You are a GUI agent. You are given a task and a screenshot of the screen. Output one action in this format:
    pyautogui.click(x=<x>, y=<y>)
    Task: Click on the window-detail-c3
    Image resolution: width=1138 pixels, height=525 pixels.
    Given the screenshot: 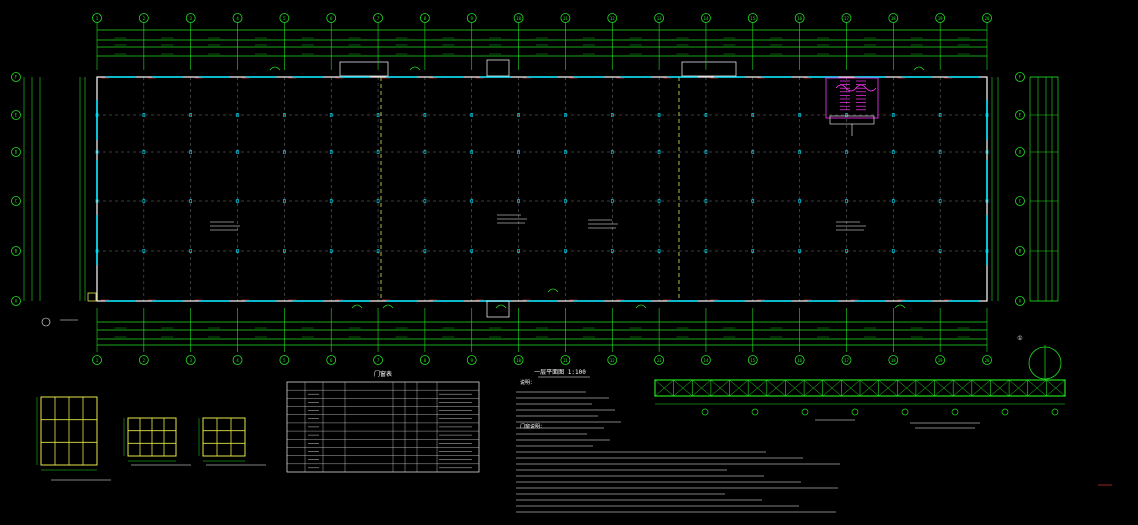 What is the action you would take?
    pyautogui.click(x=222, y=439)
    